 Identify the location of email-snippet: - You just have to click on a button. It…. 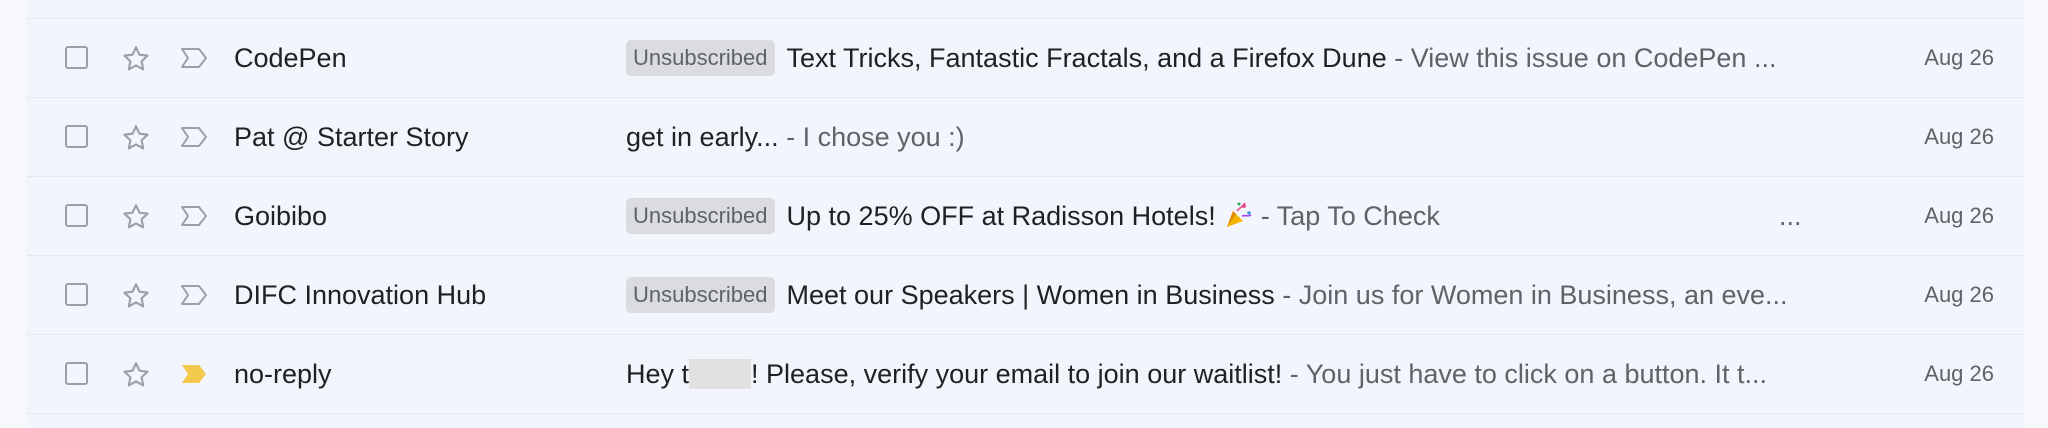
(1528, 374).